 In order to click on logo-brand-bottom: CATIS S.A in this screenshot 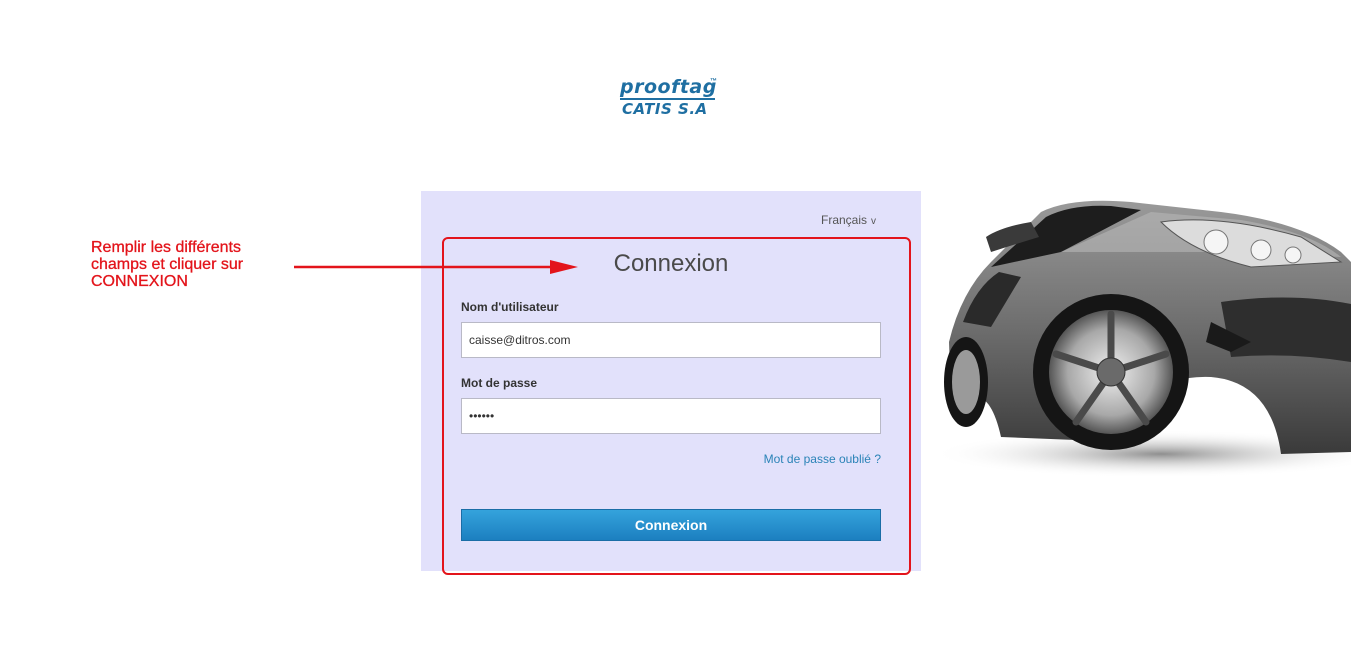, I will do `click(665, 109)`.